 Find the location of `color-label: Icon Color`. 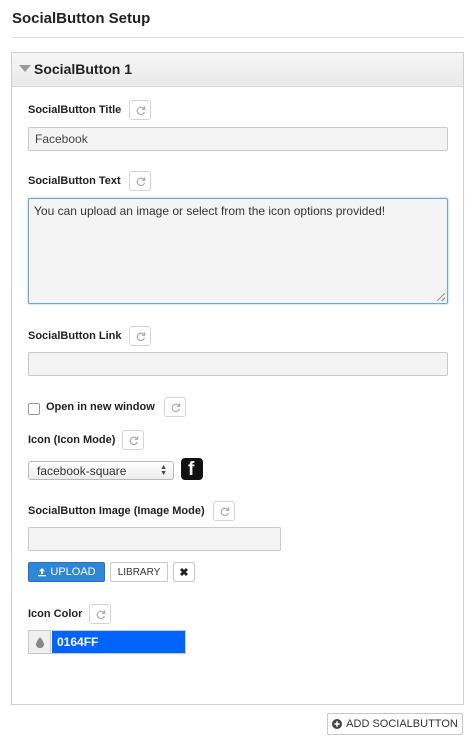

color-label: Icon Color is located at coordinates (55, 614).